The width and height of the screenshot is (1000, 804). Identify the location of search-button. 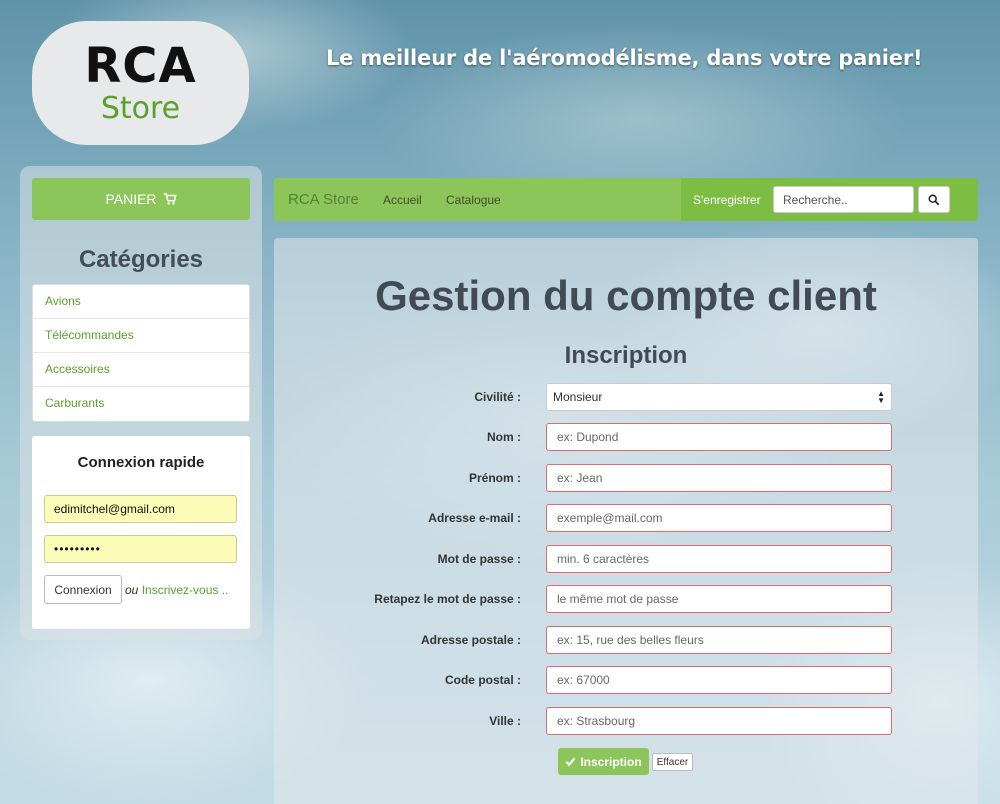
(934, 199).